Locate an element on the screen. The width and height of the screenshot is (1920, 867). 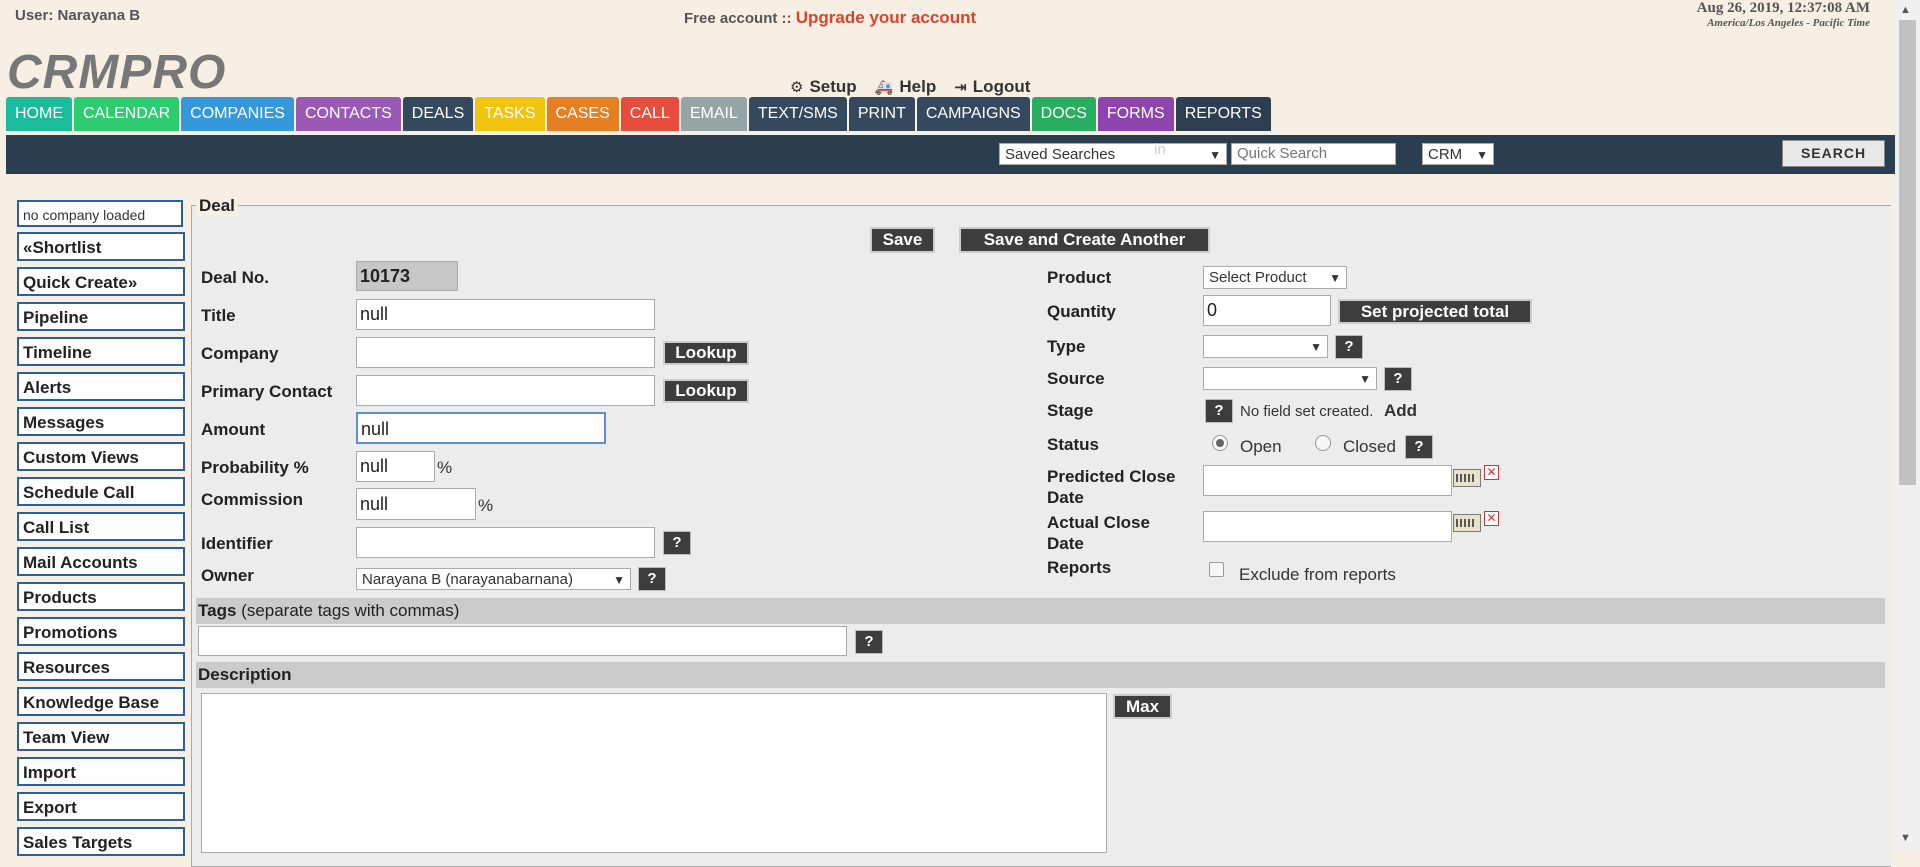
upgrade-link: Upgrade your account is located at coordinates (886, 17).